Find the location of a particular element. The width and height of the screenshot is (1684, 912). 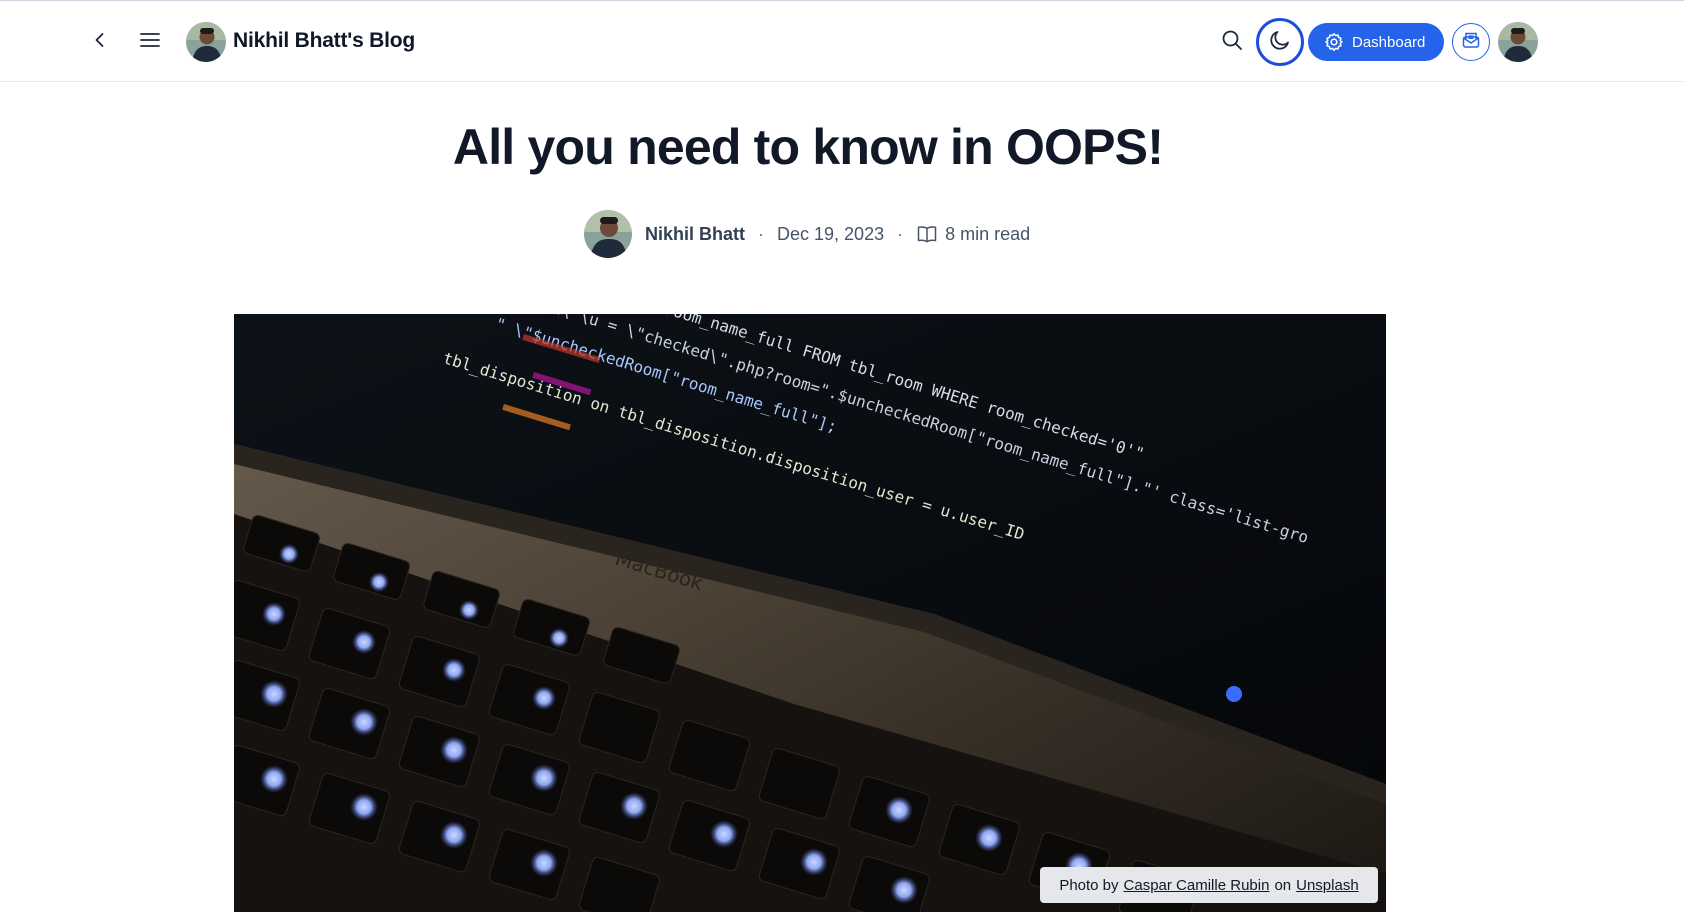

article-title: All you need to know in OOPS! is located at coordinates (808, 147).